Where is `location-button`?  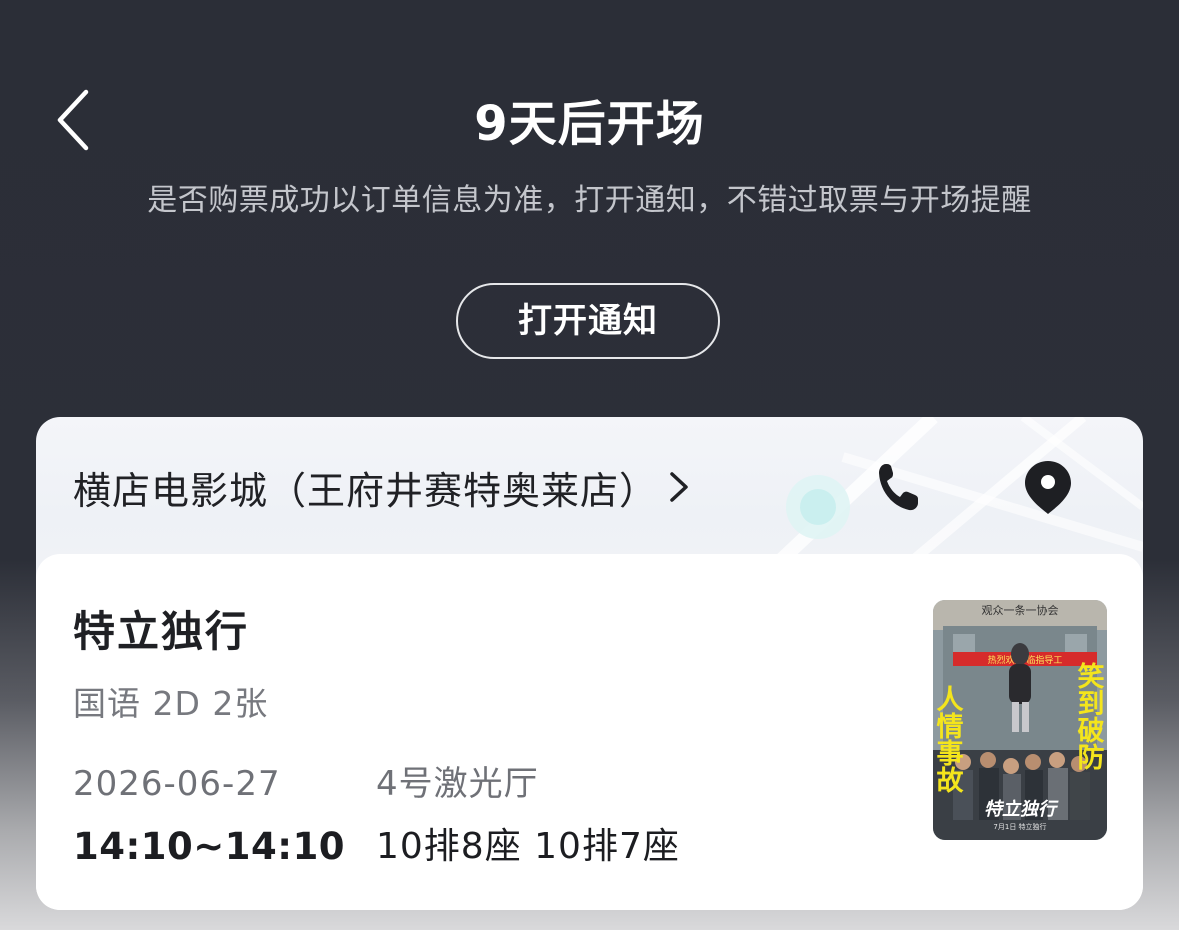 location-button is located at coordinates (1048, 487).